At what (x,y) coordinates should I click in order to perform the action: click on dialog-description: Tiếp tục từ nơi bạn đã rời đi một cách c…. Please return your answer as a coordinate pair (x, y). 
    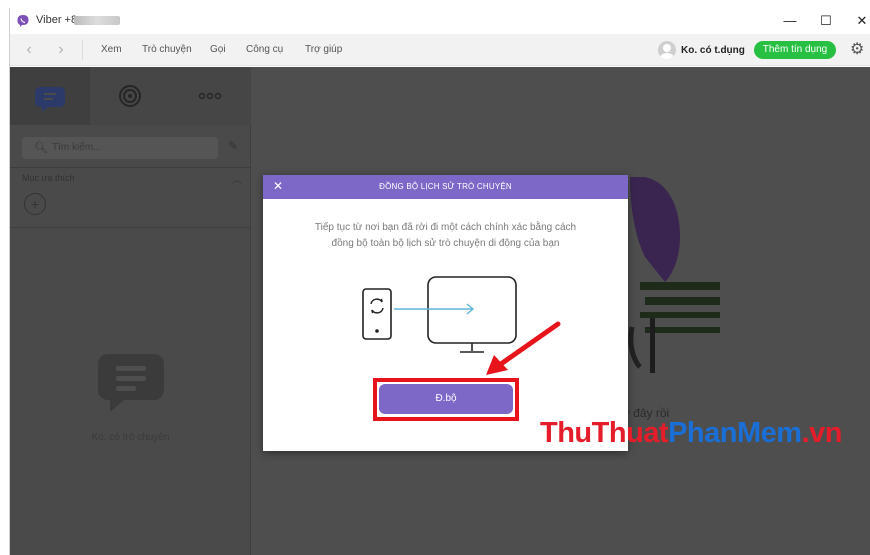
    Looking at the image, I should click on (445, 235).